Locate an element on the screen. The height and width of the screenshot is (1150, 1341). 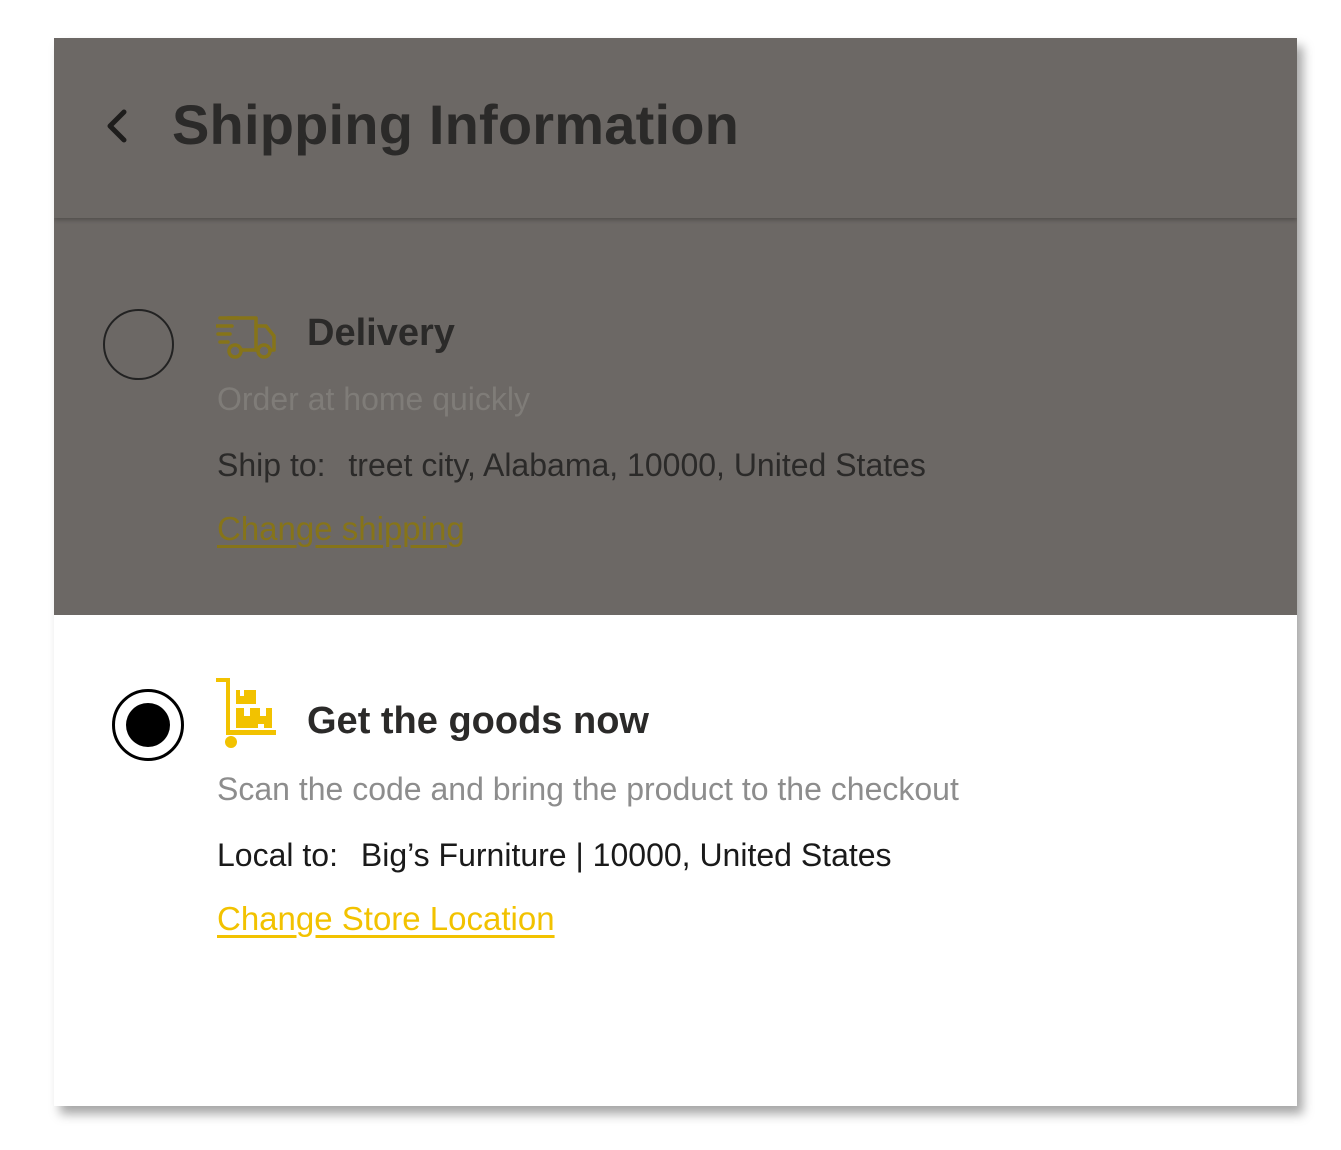
change-store-location-link: Change Store Location is located at coordinates (386, 919).